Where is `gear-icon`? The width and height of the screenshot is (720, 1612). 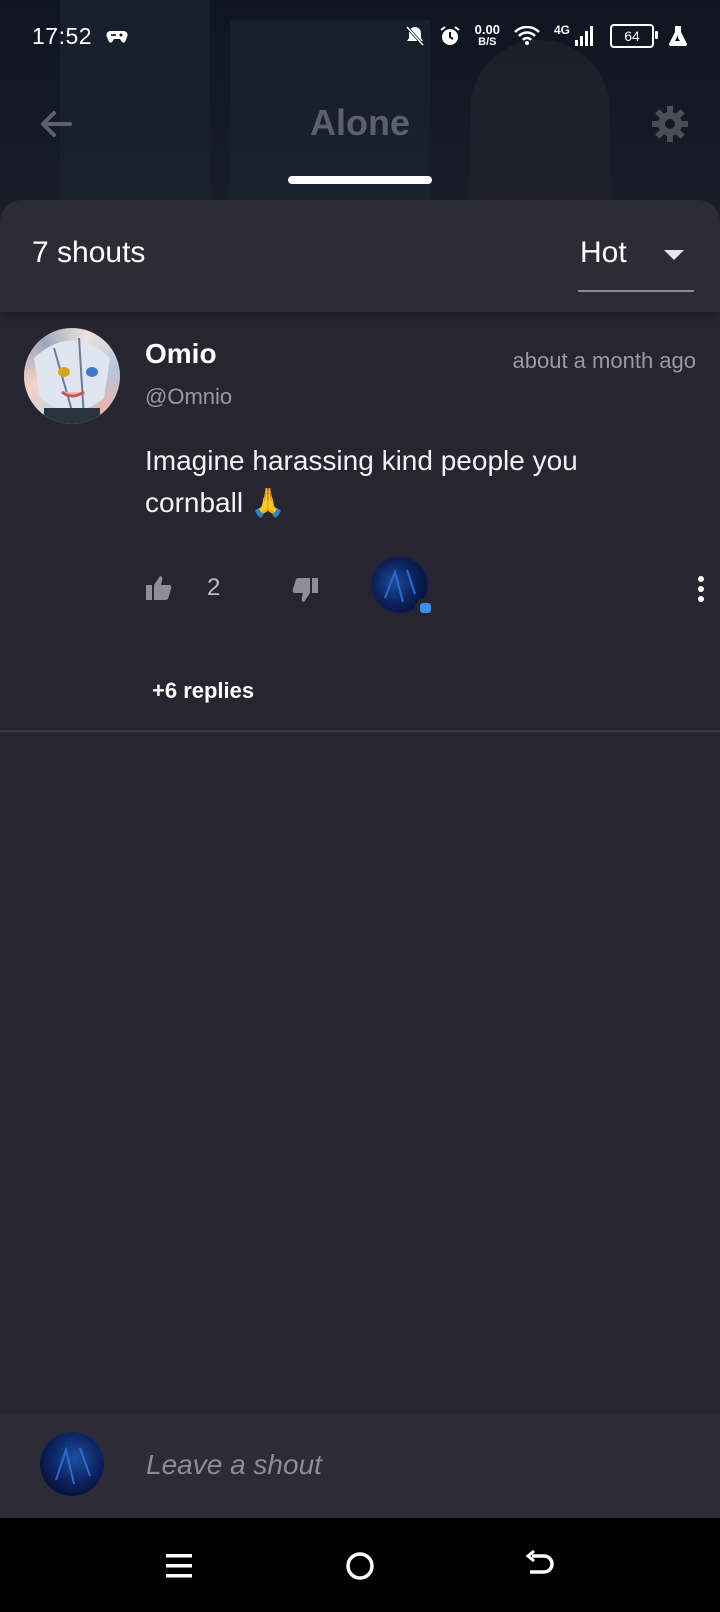
gear-icon is located at coordinates (670, 124).